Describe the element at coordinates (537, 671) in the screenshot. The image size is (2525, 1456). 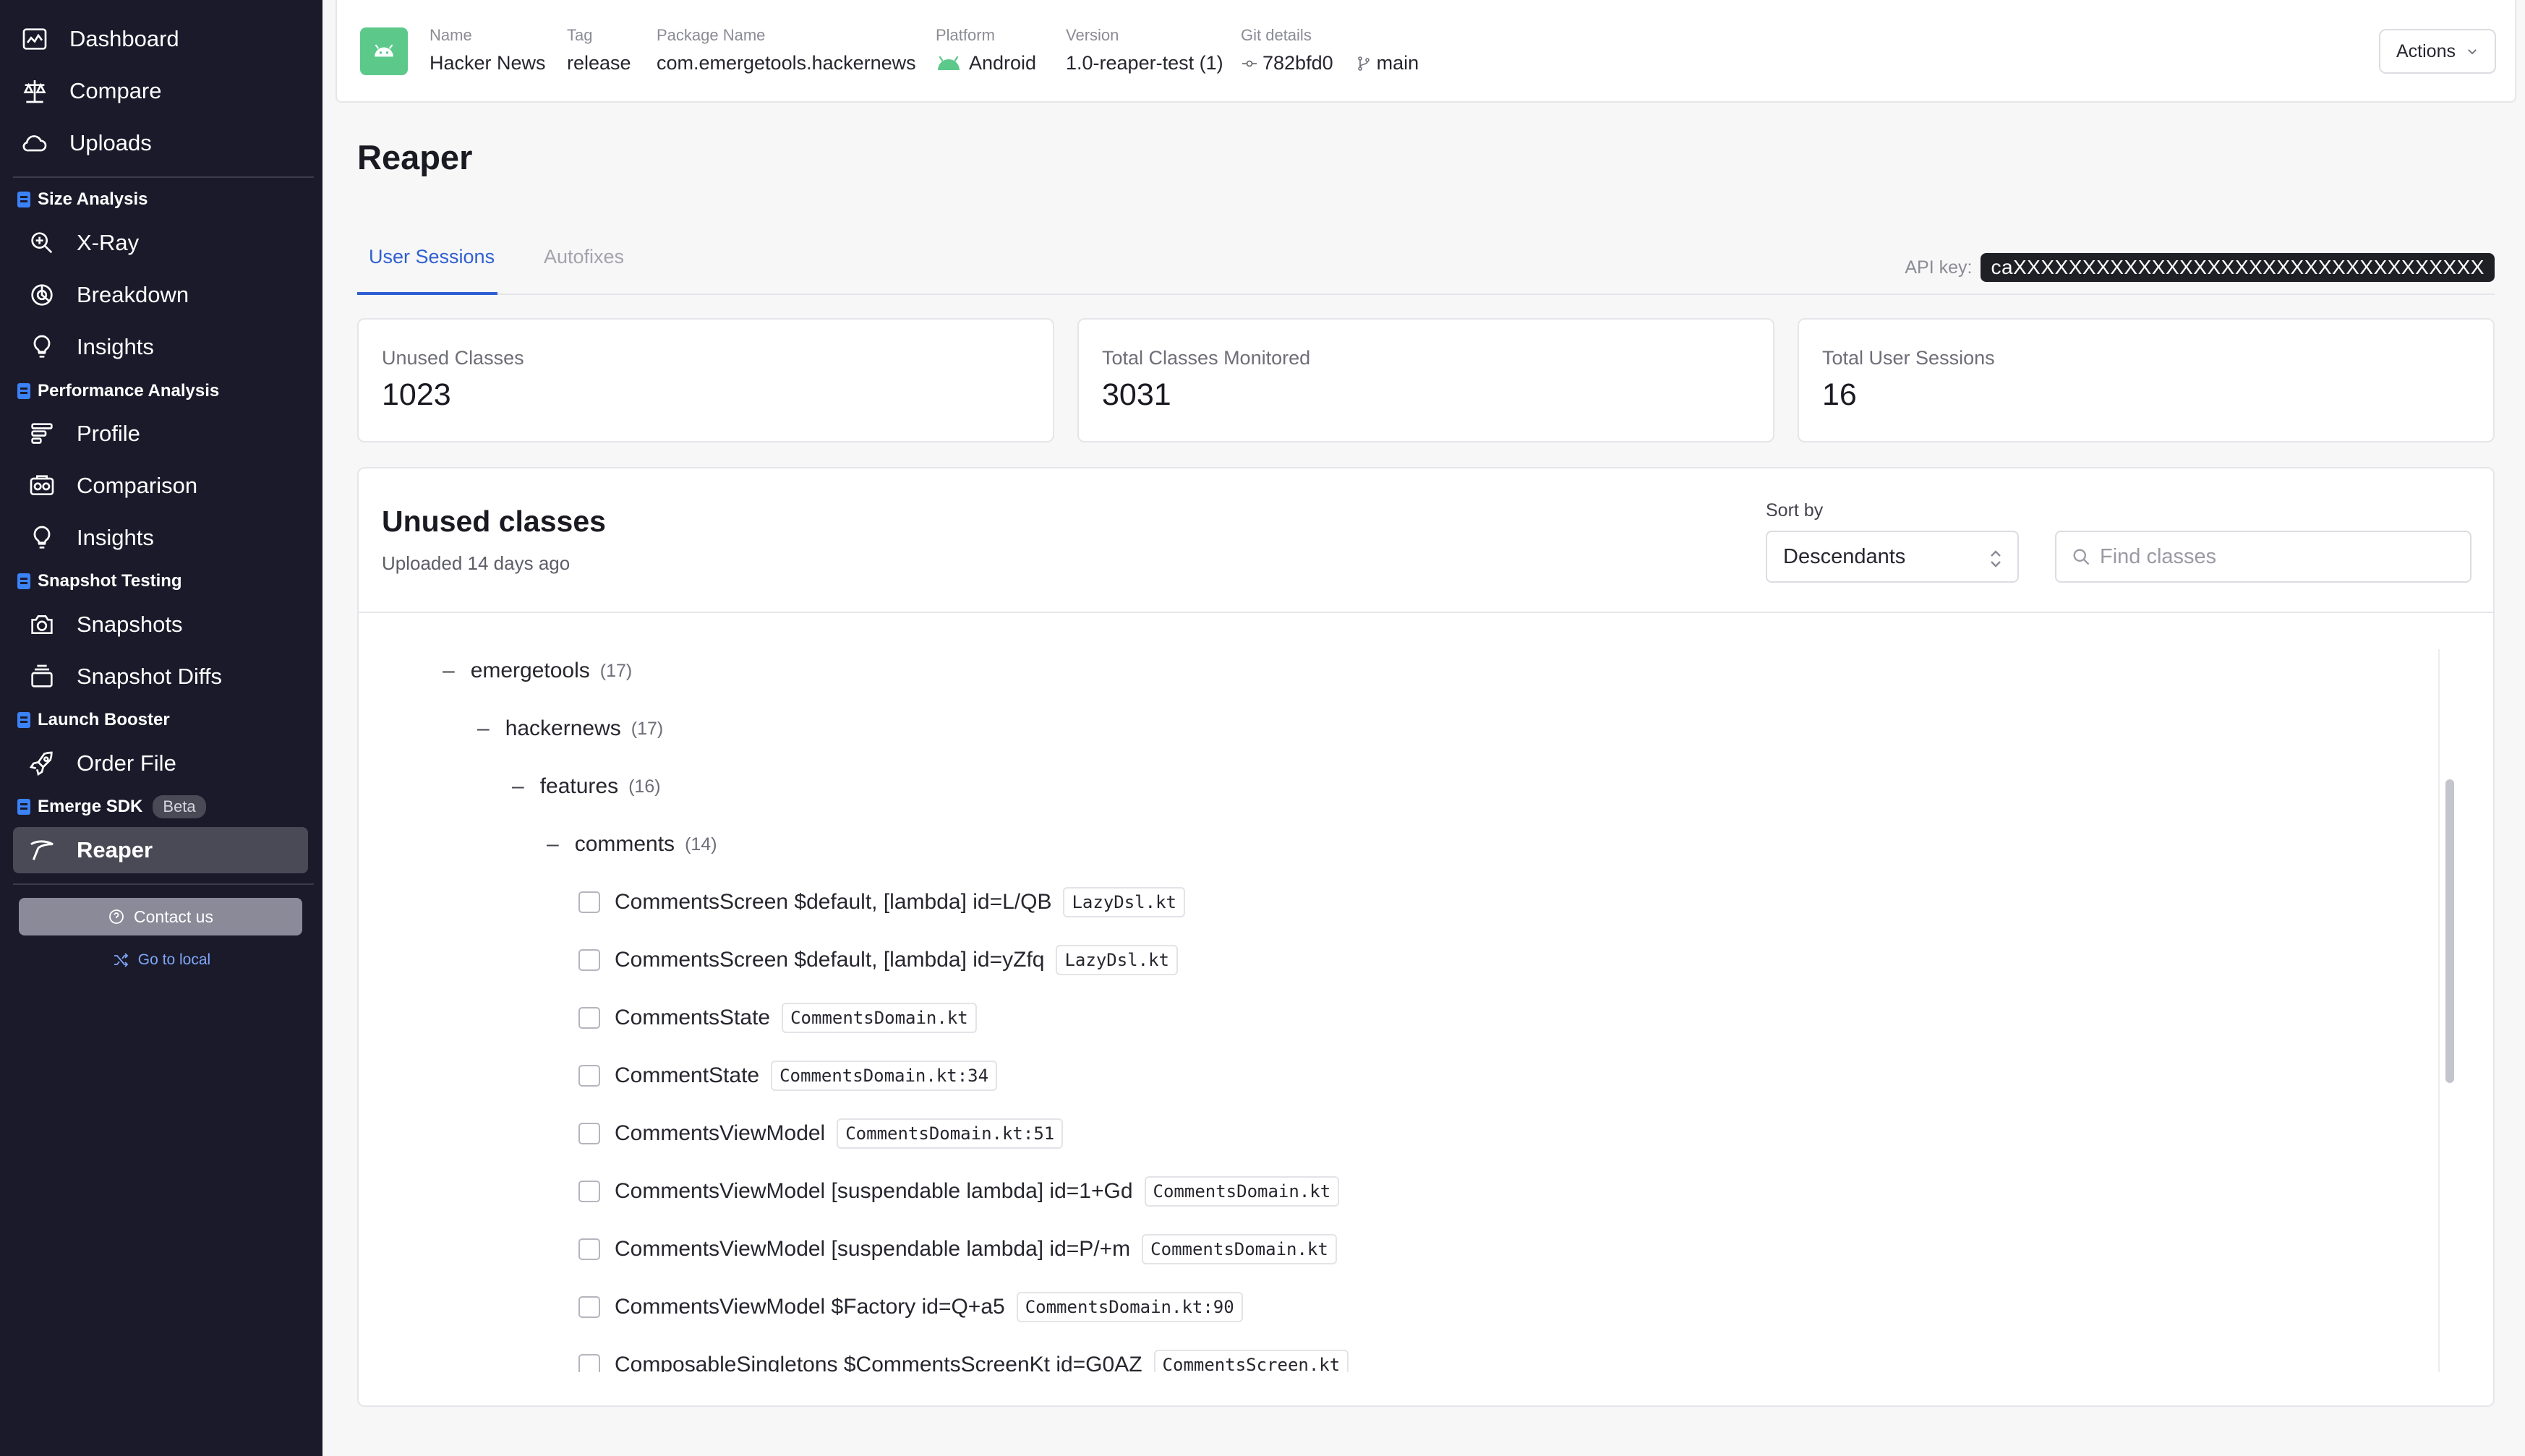
I see `tree-folder-row: – emergetools (17)` at that location.